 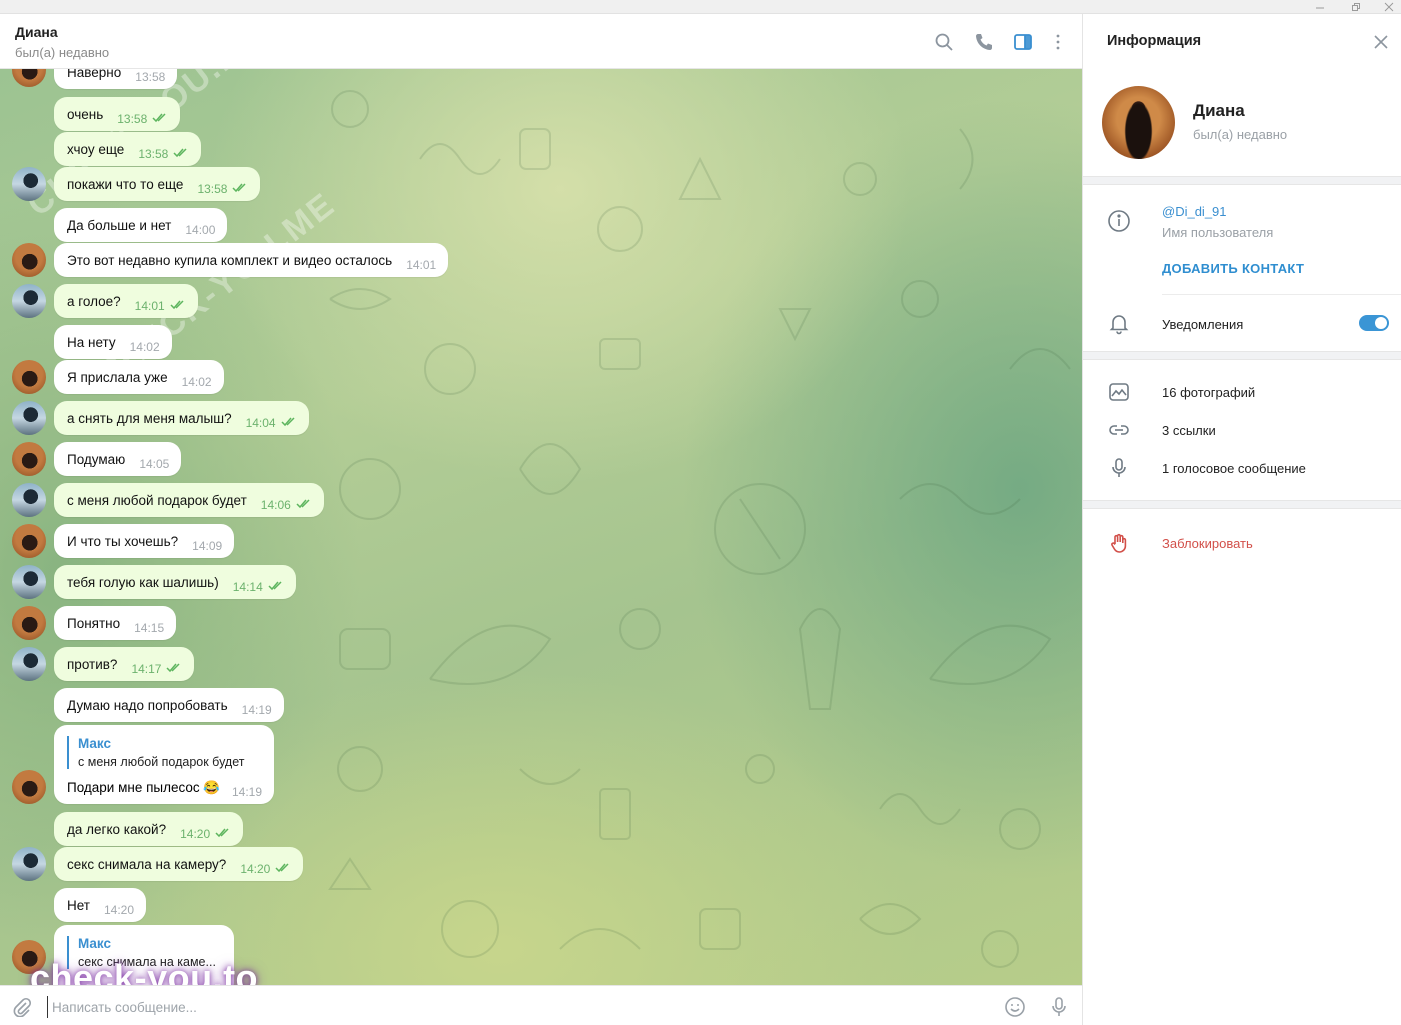 I want to click on chat-title: Диана, so click(x=36, y=32).